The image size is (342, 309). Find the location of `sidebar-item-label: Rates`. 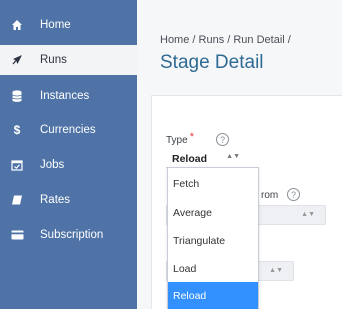

sidebar-item-label: Rates is located at coordinates (55, 200).